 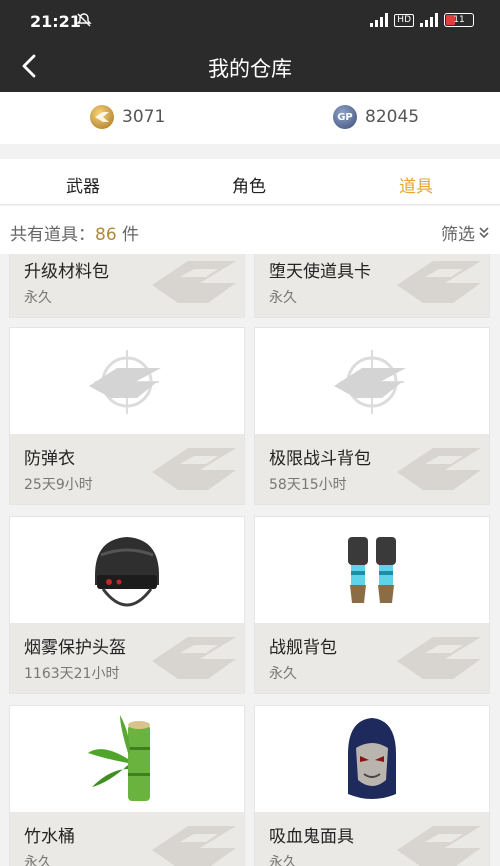 I want to click on item-card: 吸血鬼面具 永久, so click(x=372, y=785).